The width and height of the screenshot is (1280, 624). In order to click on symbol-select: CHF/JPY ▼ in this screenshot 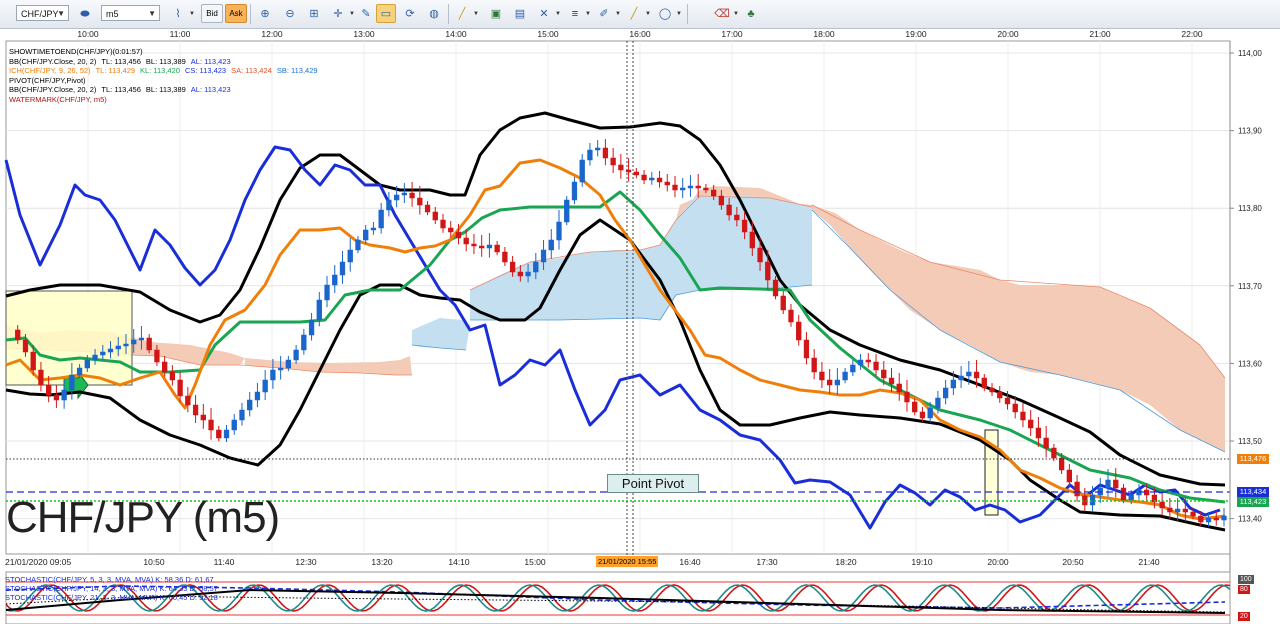, I will do `click(42, 13)`.